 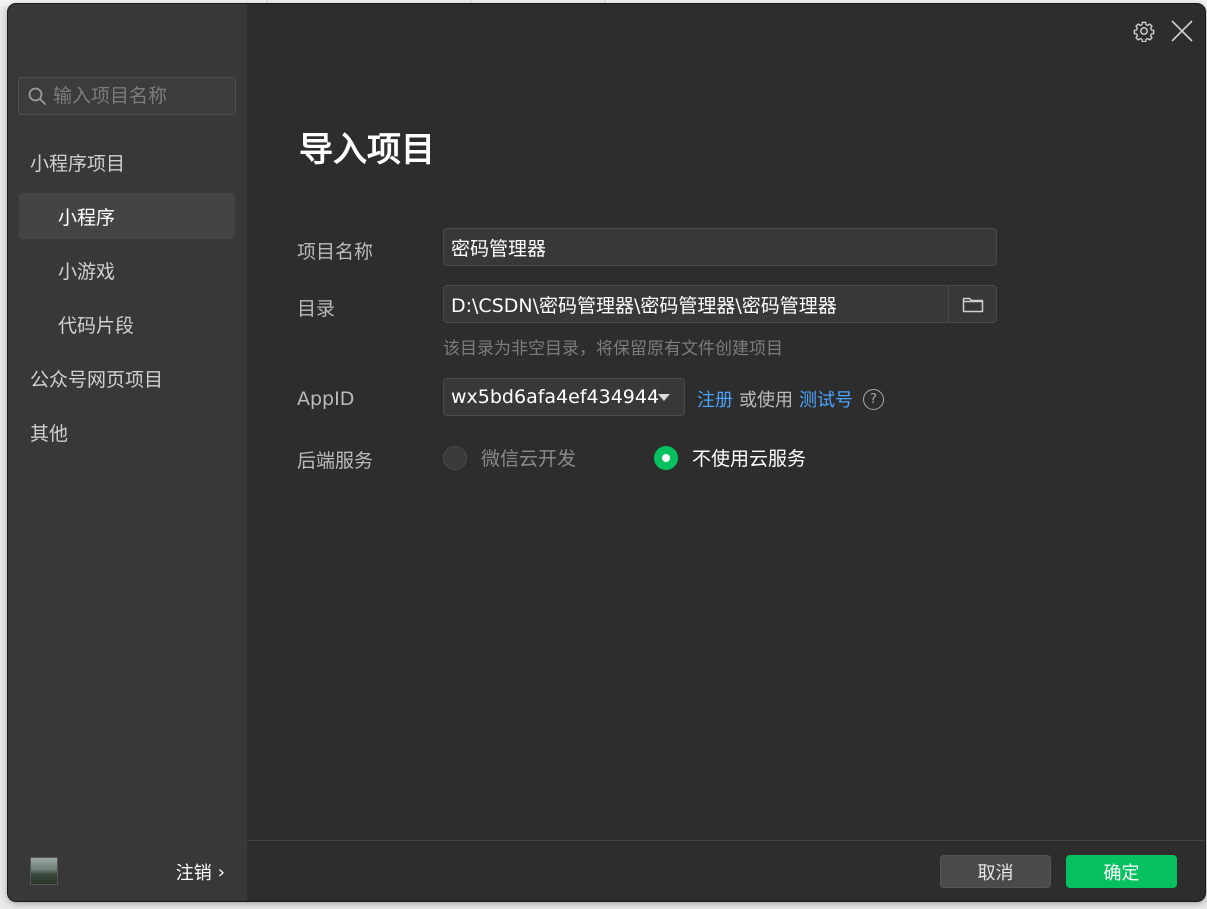 I want to click on sidebar-item-minigame: 小游戏, so click(x=86, y=270).